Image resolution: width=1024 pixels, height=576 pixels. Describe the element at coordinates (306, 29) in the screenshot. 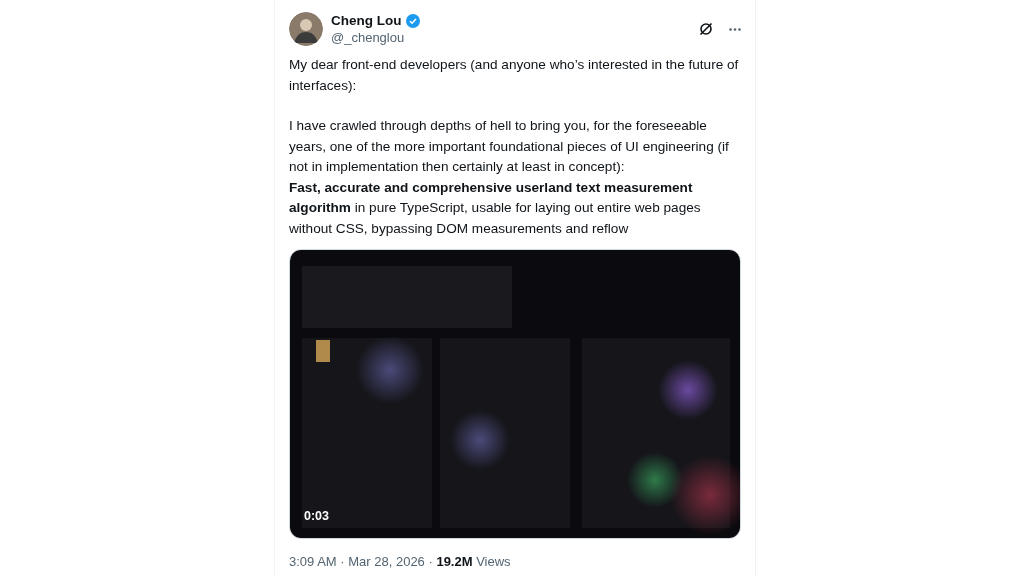

I see `avatar` at that location.